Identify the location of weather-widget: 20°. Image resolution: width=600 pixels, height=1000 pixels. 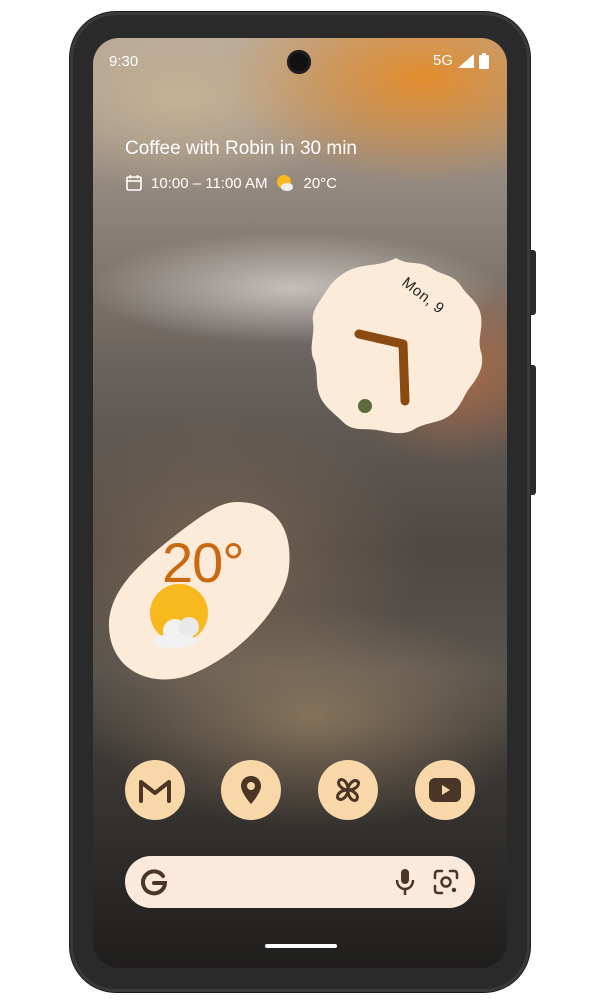
(201, 589).